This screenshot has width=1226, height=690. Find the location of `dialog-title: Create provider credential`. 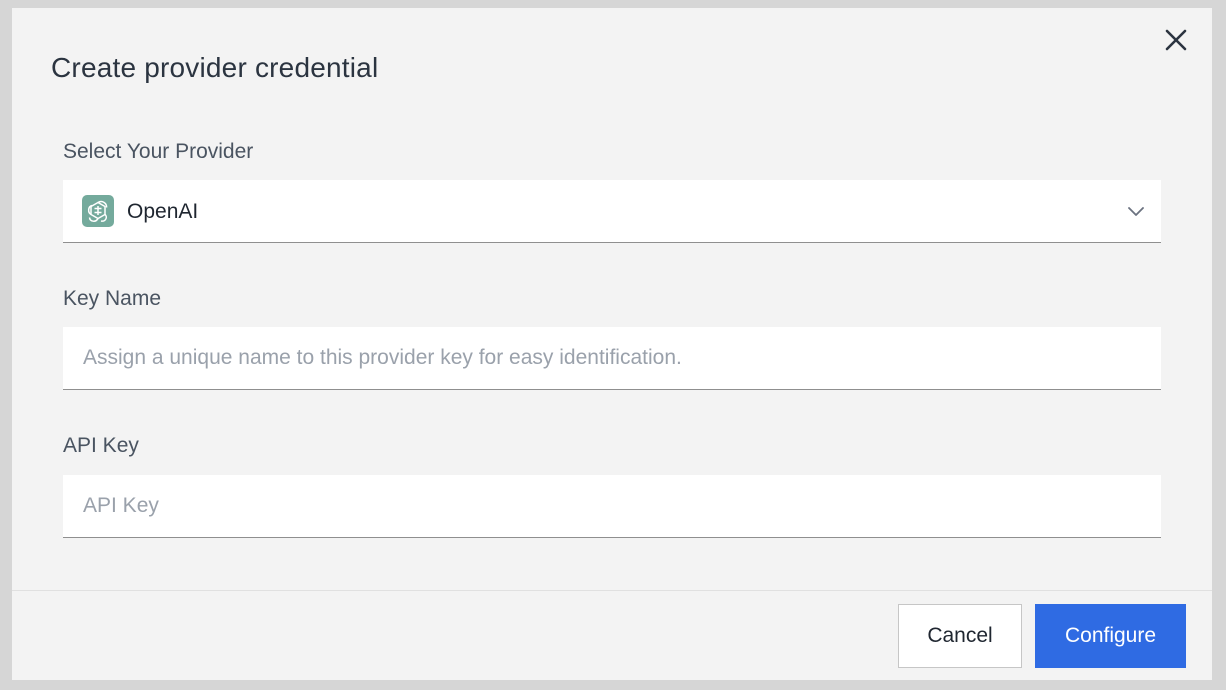

dialog-title: Create provider credential is located at coordinates (215, 67).